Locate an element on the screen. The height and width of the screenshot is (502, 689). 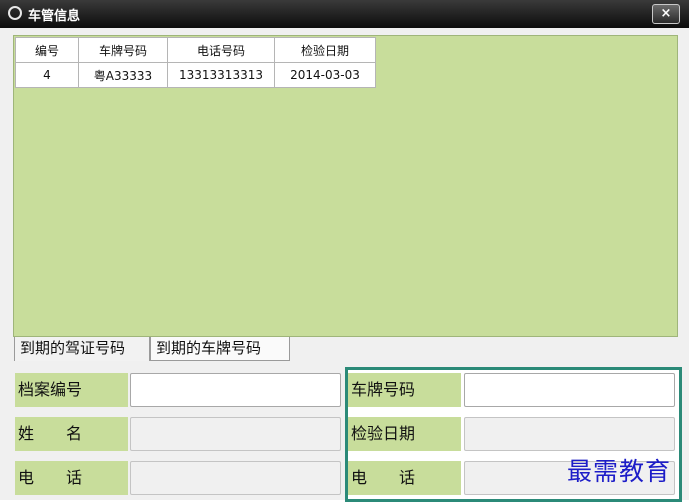
table-row: 4 粤A33333 13313313313 2014-03-03 is located at coordinates (195, 75).